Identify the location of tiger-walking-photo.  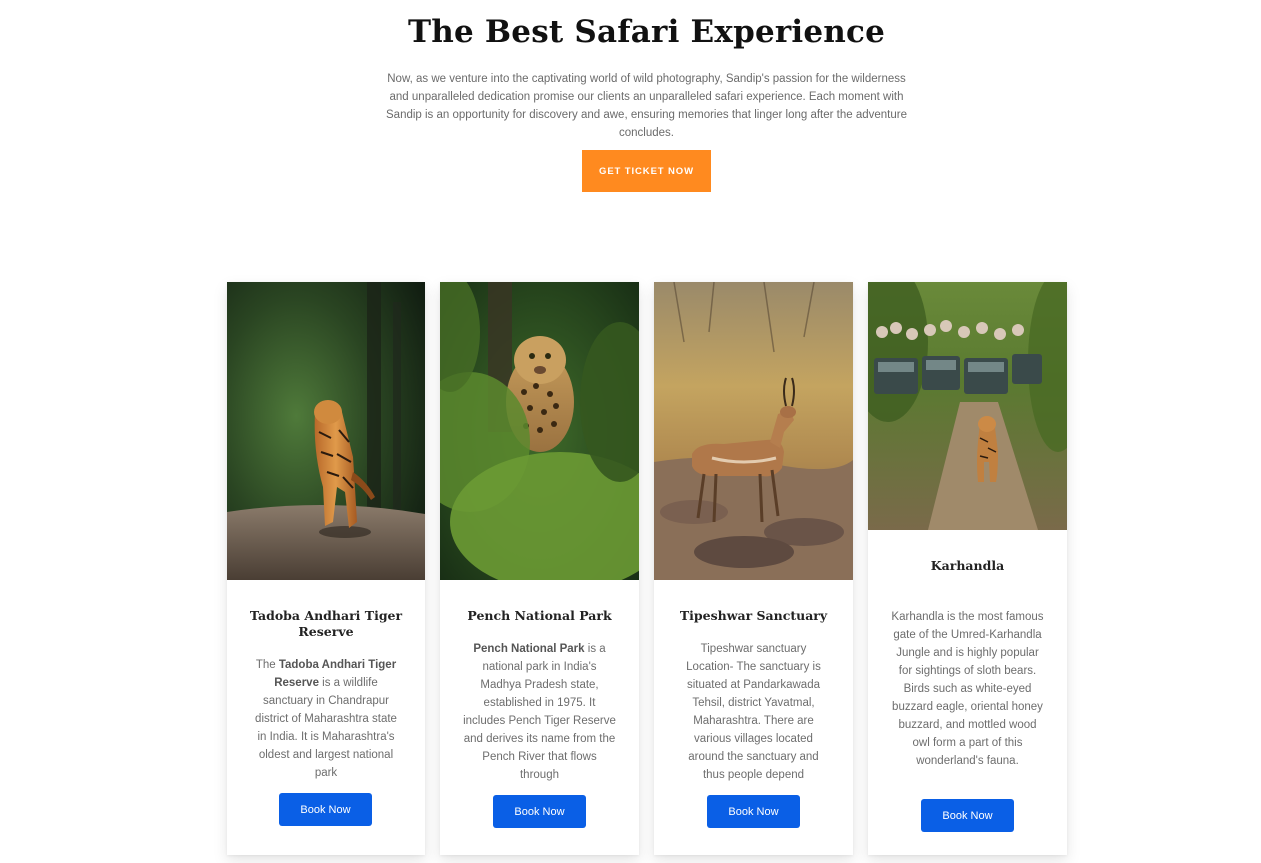
(326, 431).